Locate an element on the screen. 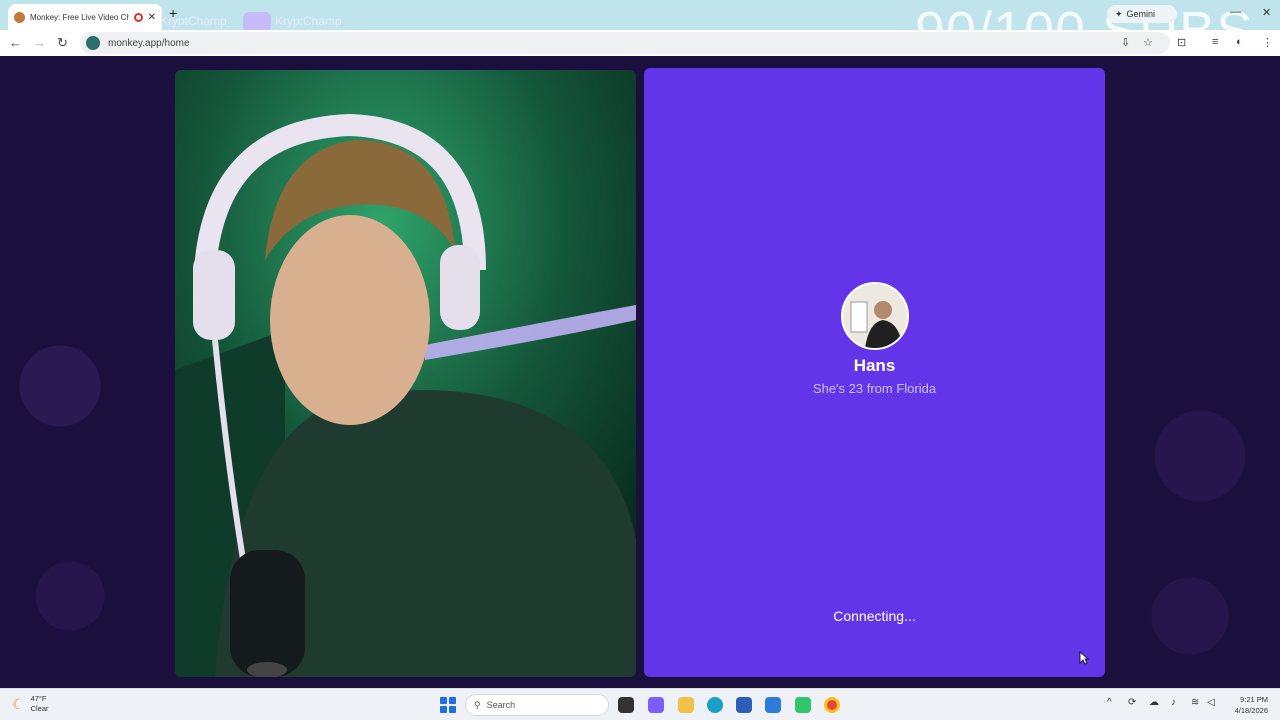  taskbar-search-box: ⚲ Search is located at coordinates (537, 705).